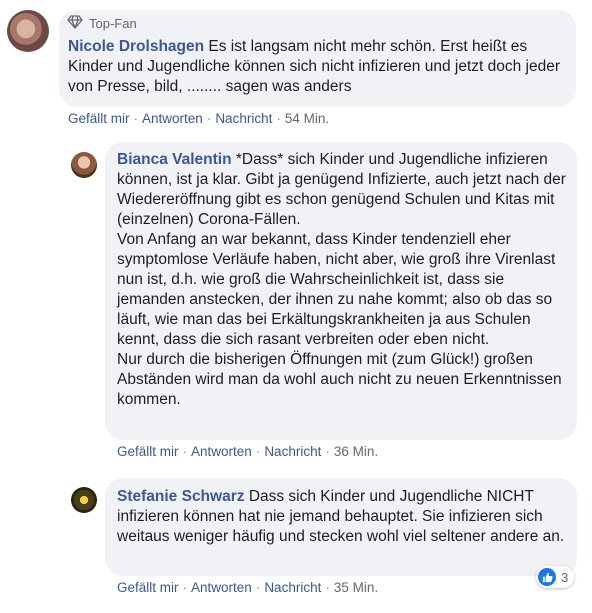 The image size is (592, 613). What do you see at coordinates (307, 118) in the screenshot?
I see `timestamp: 54 Min.` at bounding box center [307, 118].